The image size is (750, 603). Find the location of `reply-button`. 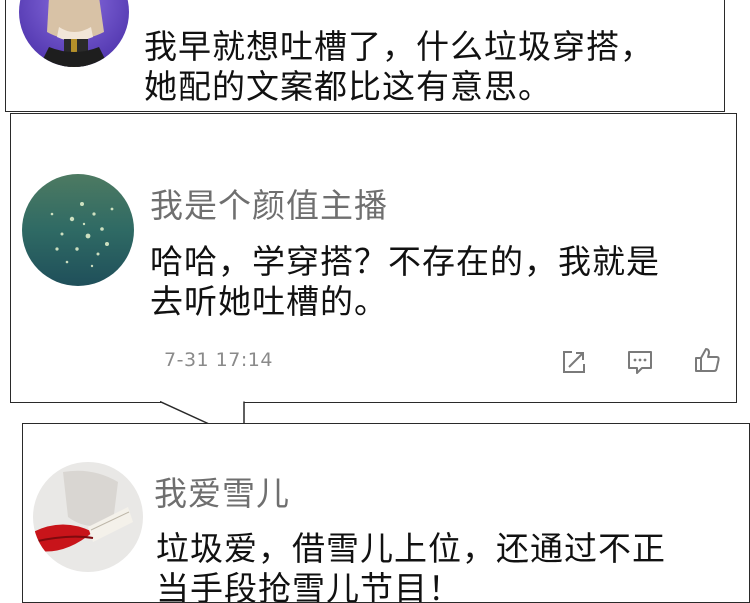

reply-button is located at coordinates (640, 362).